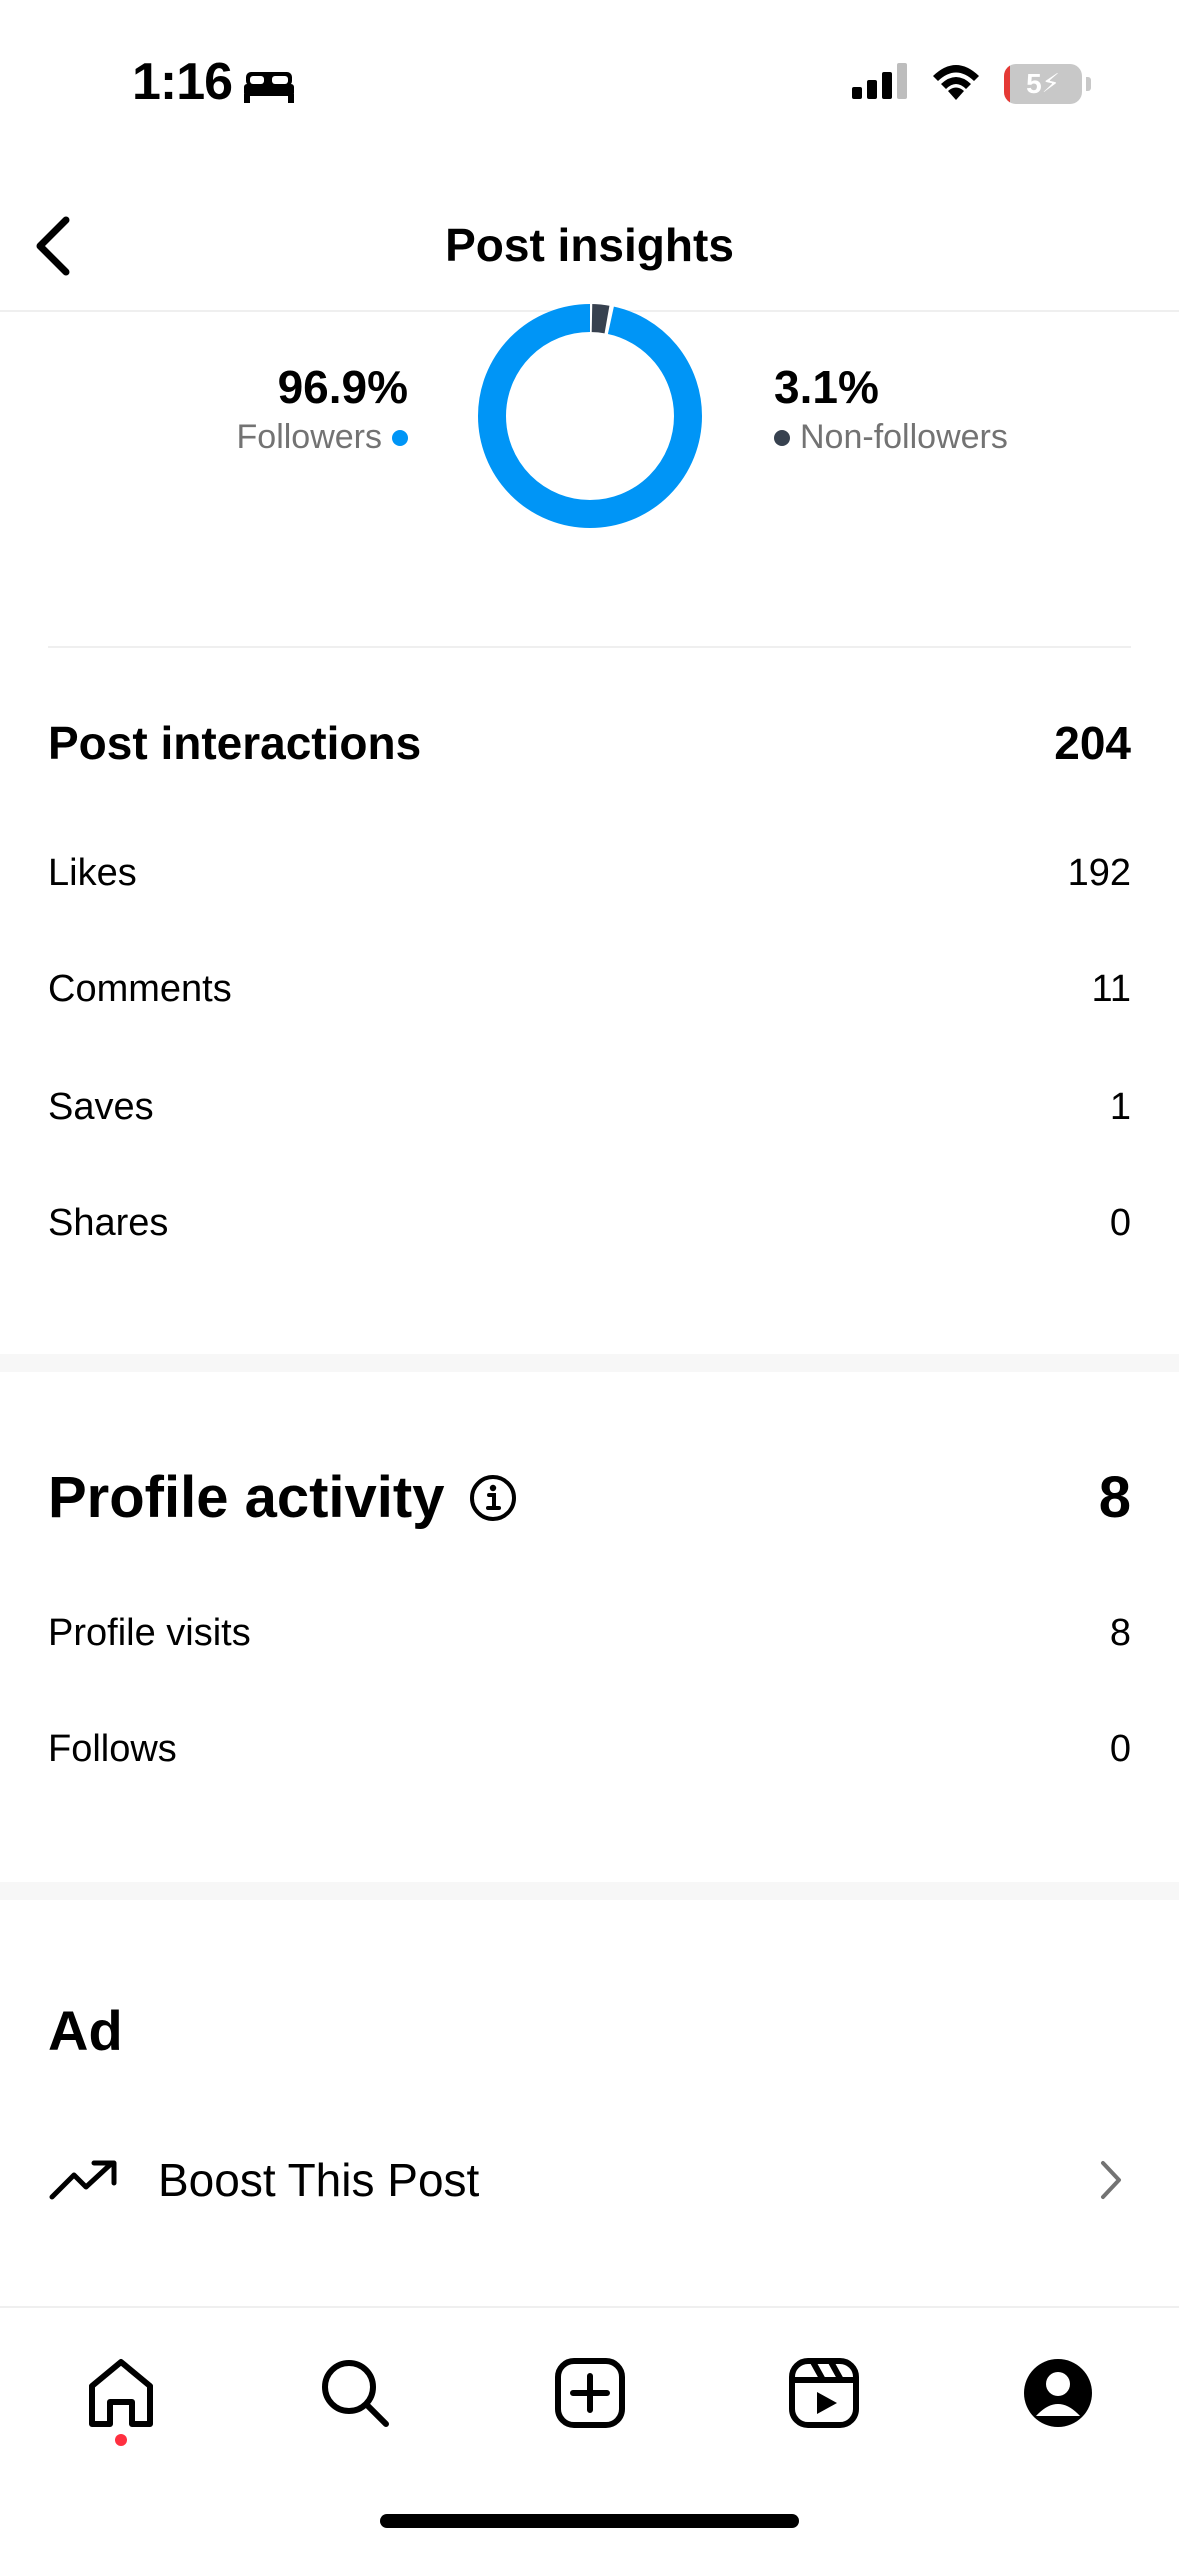  What do you see at coordinates (1120, 1107) in the screenshot?
I see `saves-value: 1` at bounding box center [1120, 1107].